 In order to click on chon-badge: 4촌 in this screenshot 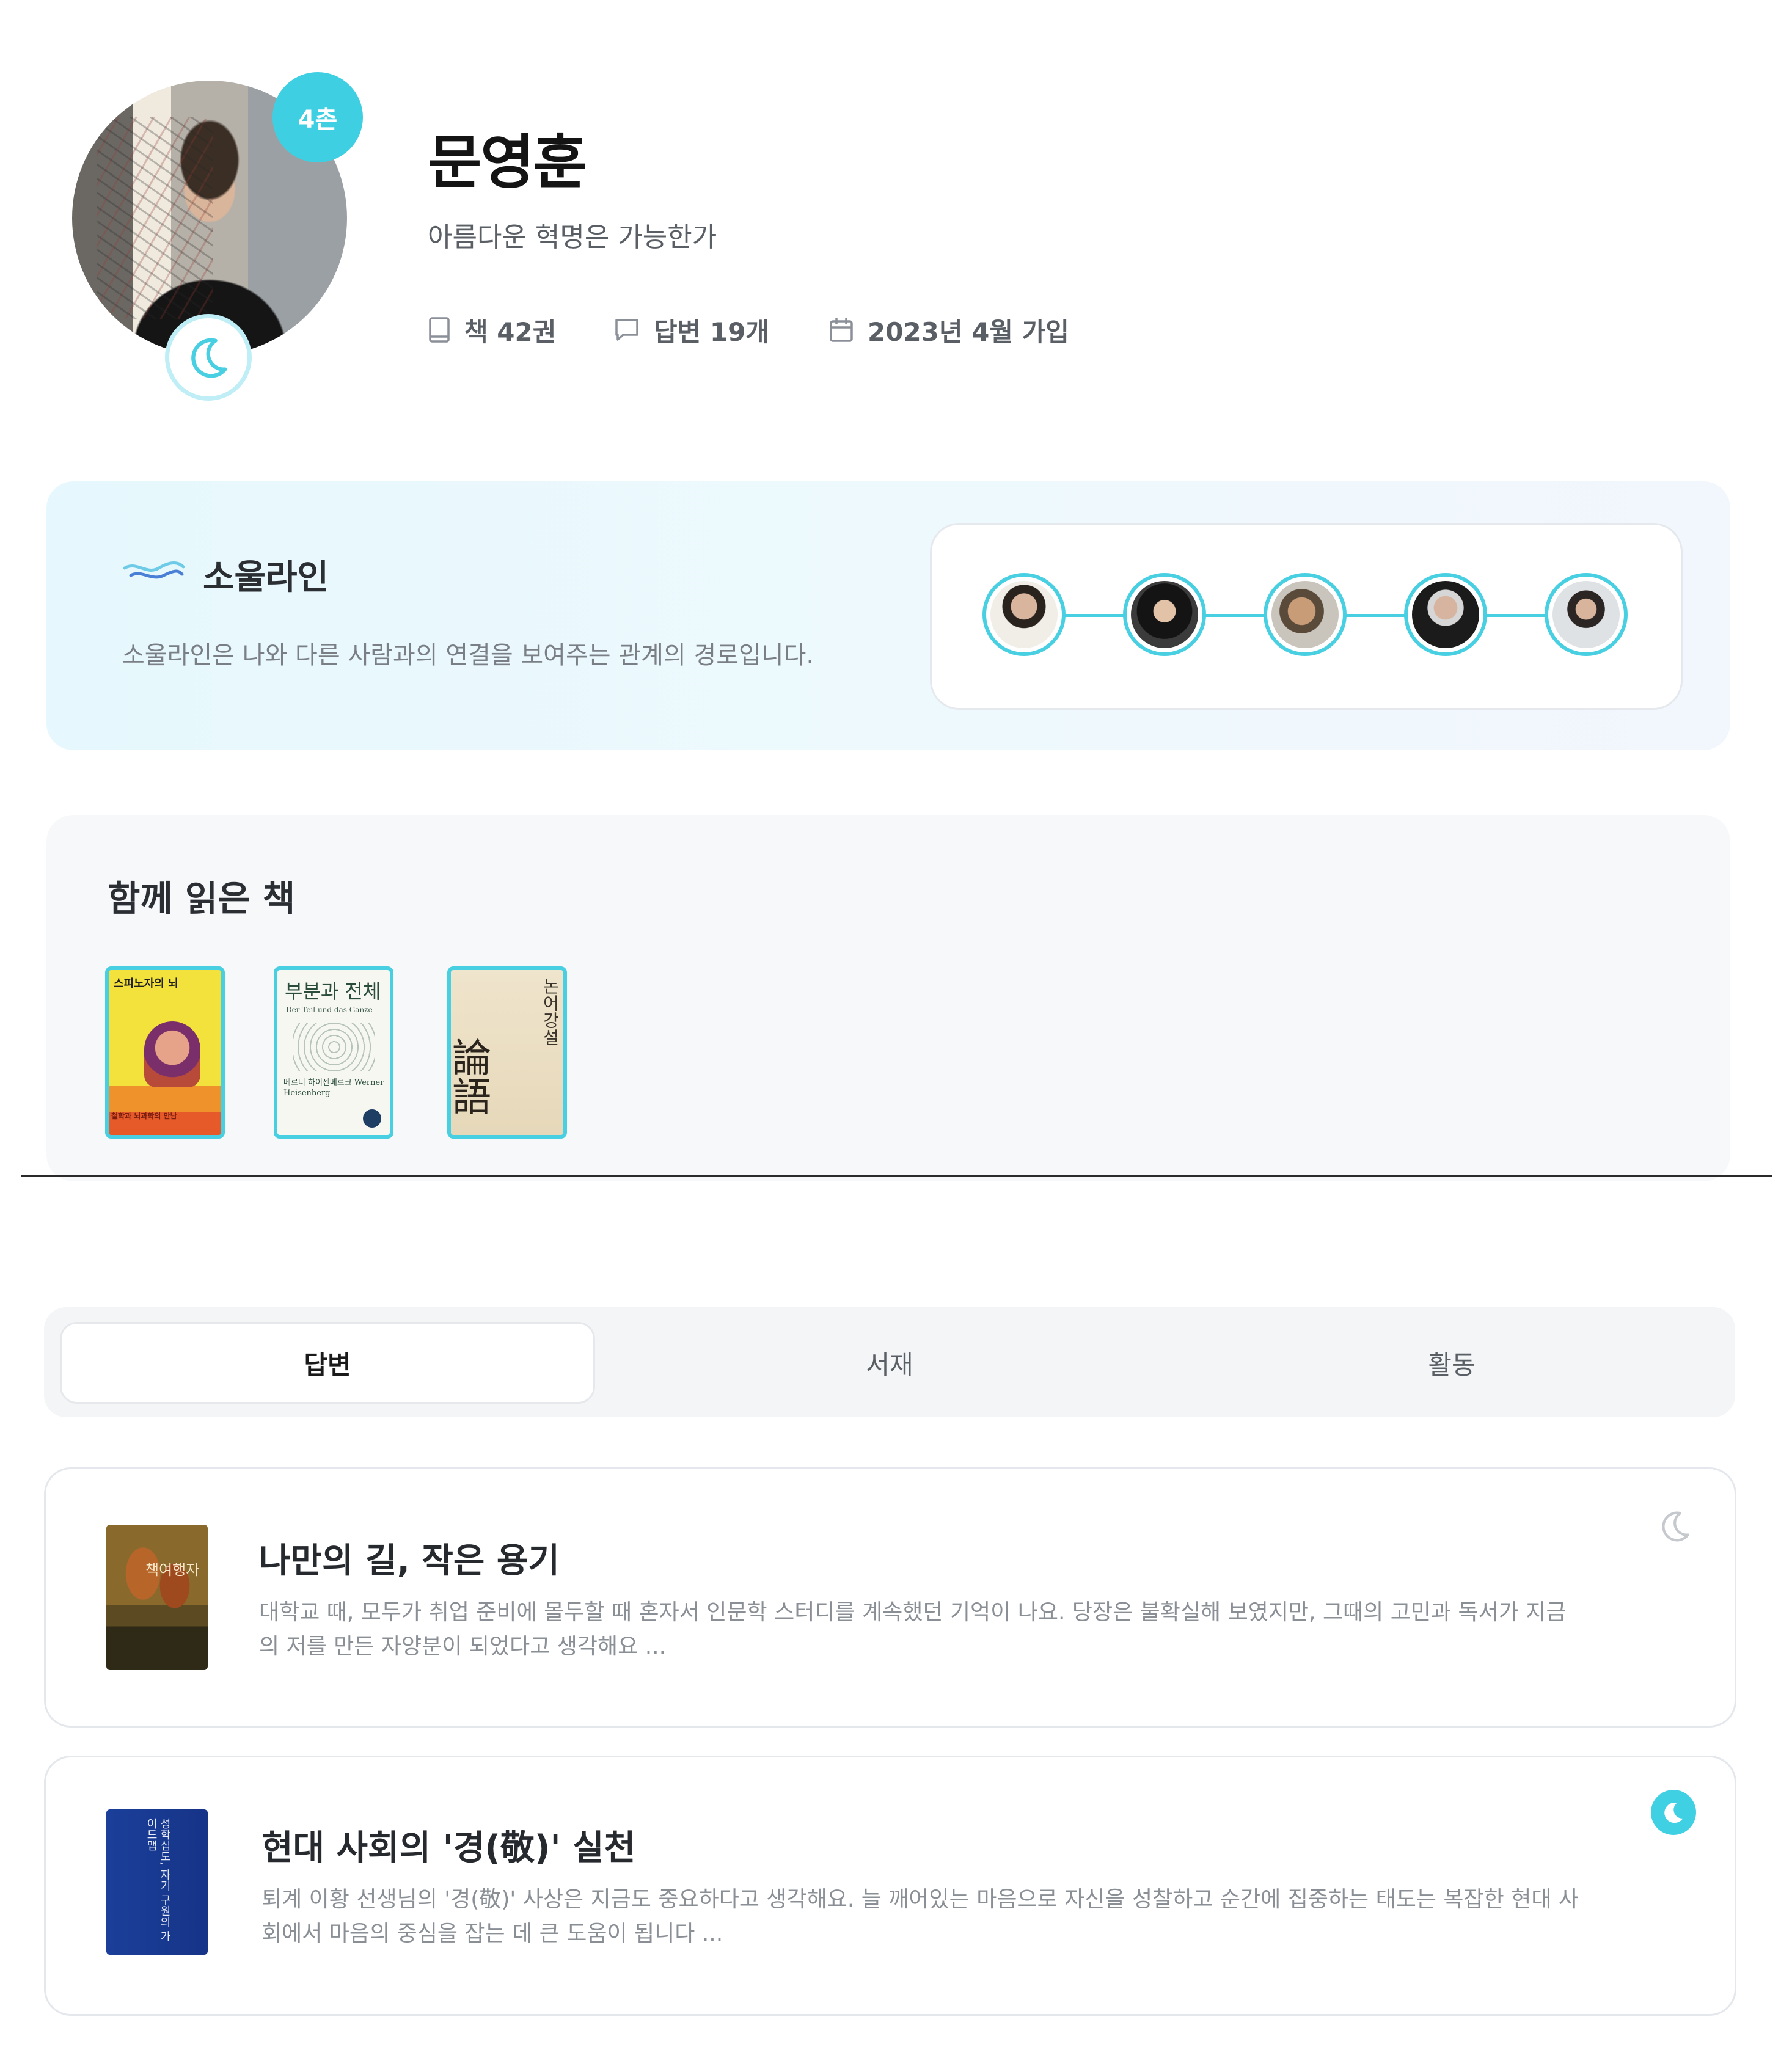, I will do `click(317, 117)`.